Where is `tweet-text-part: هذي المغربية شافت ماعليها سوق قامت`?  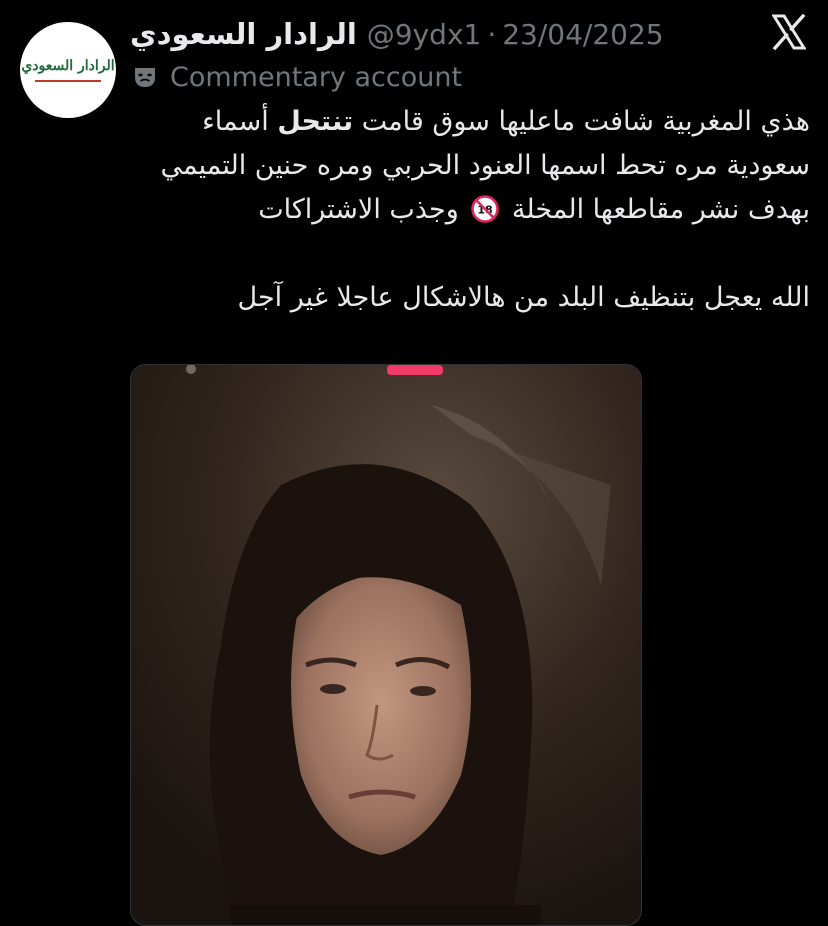
tweet-text-part: هذي المغربية شافت ماعليها سوق قامت is located at coordinates (581, 121).